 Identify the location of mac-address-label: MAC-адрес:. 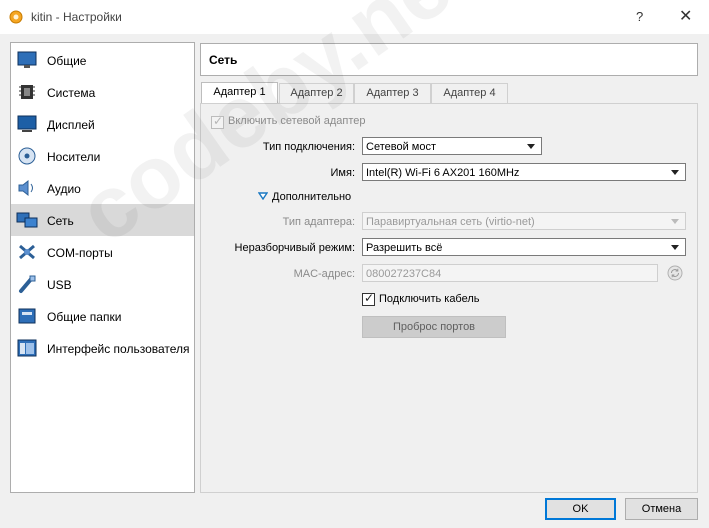
(324, 274).